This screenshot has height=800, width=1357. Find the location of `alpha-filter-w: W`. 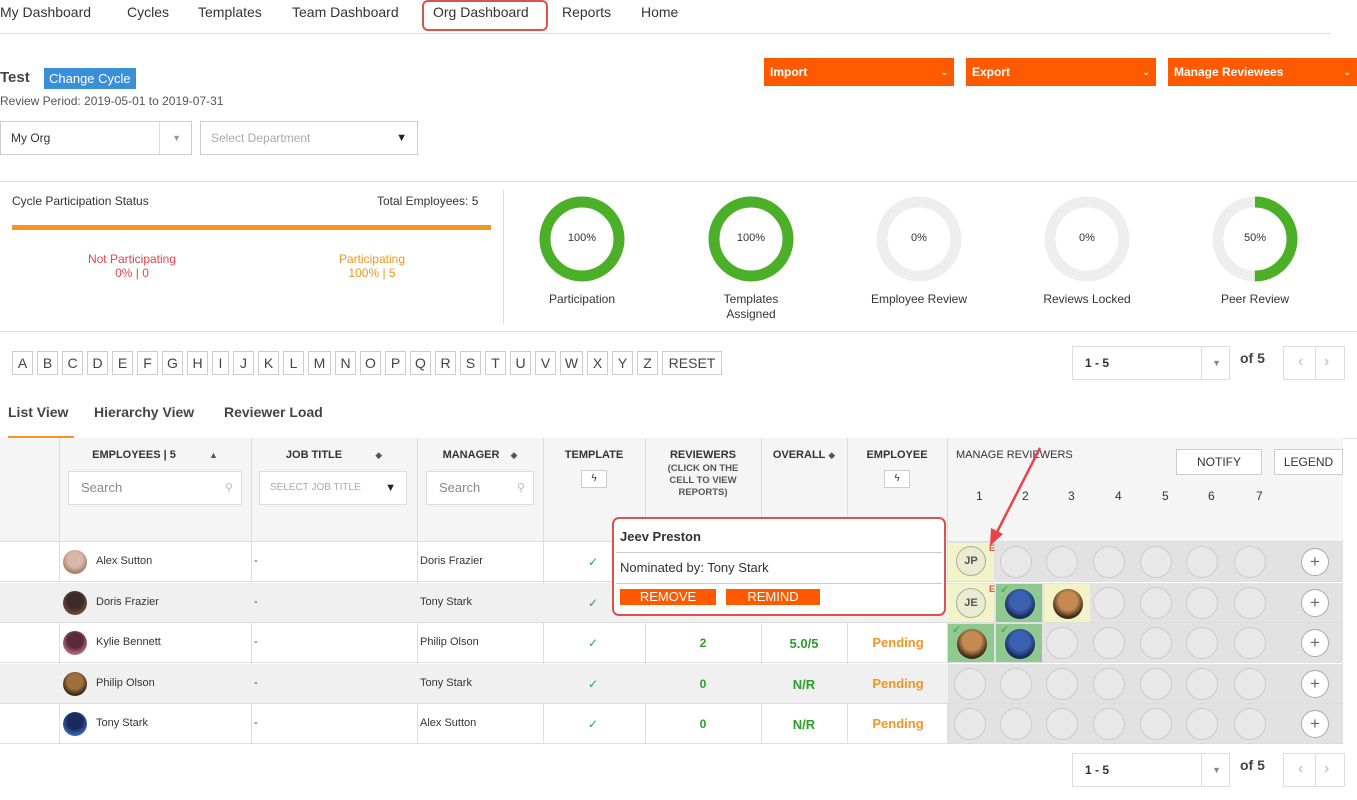

alpha-filter-w: W is located at coordinates (571, 363).